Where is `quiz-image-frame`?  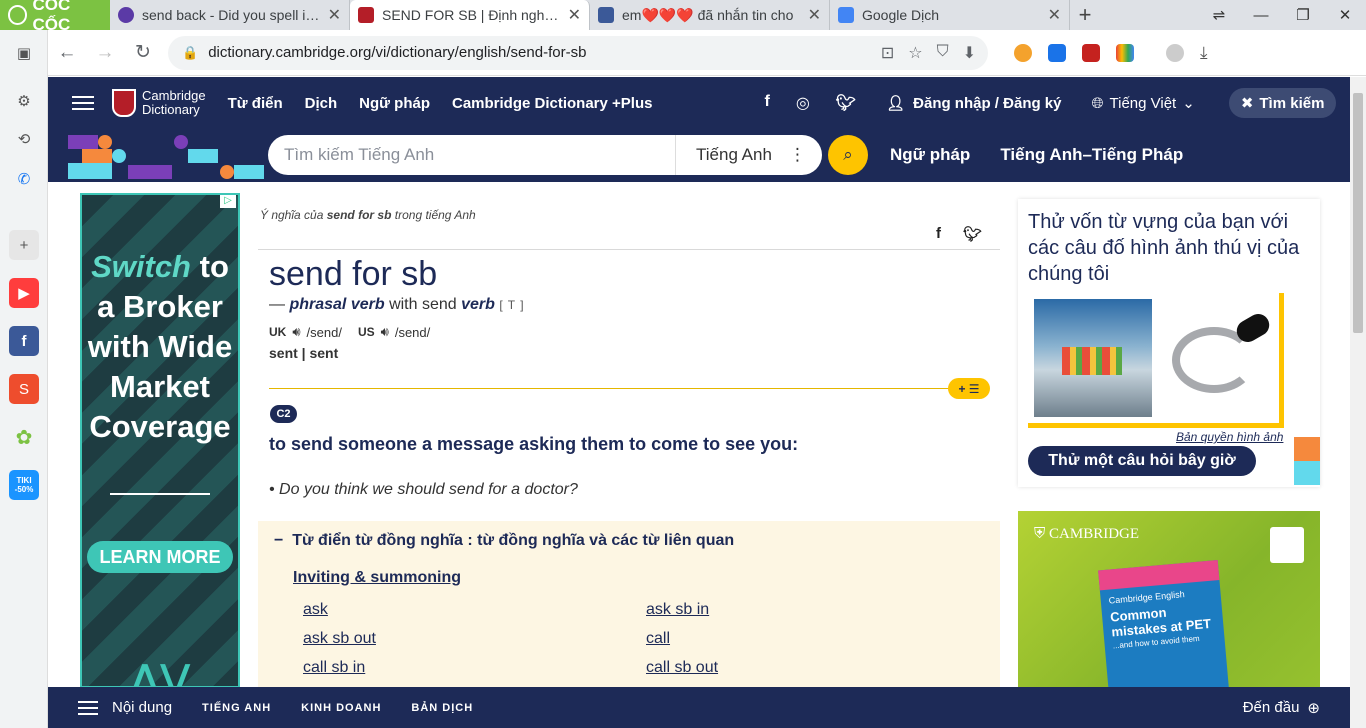 quiz-image-frame is located at coordinates (1156, 360).